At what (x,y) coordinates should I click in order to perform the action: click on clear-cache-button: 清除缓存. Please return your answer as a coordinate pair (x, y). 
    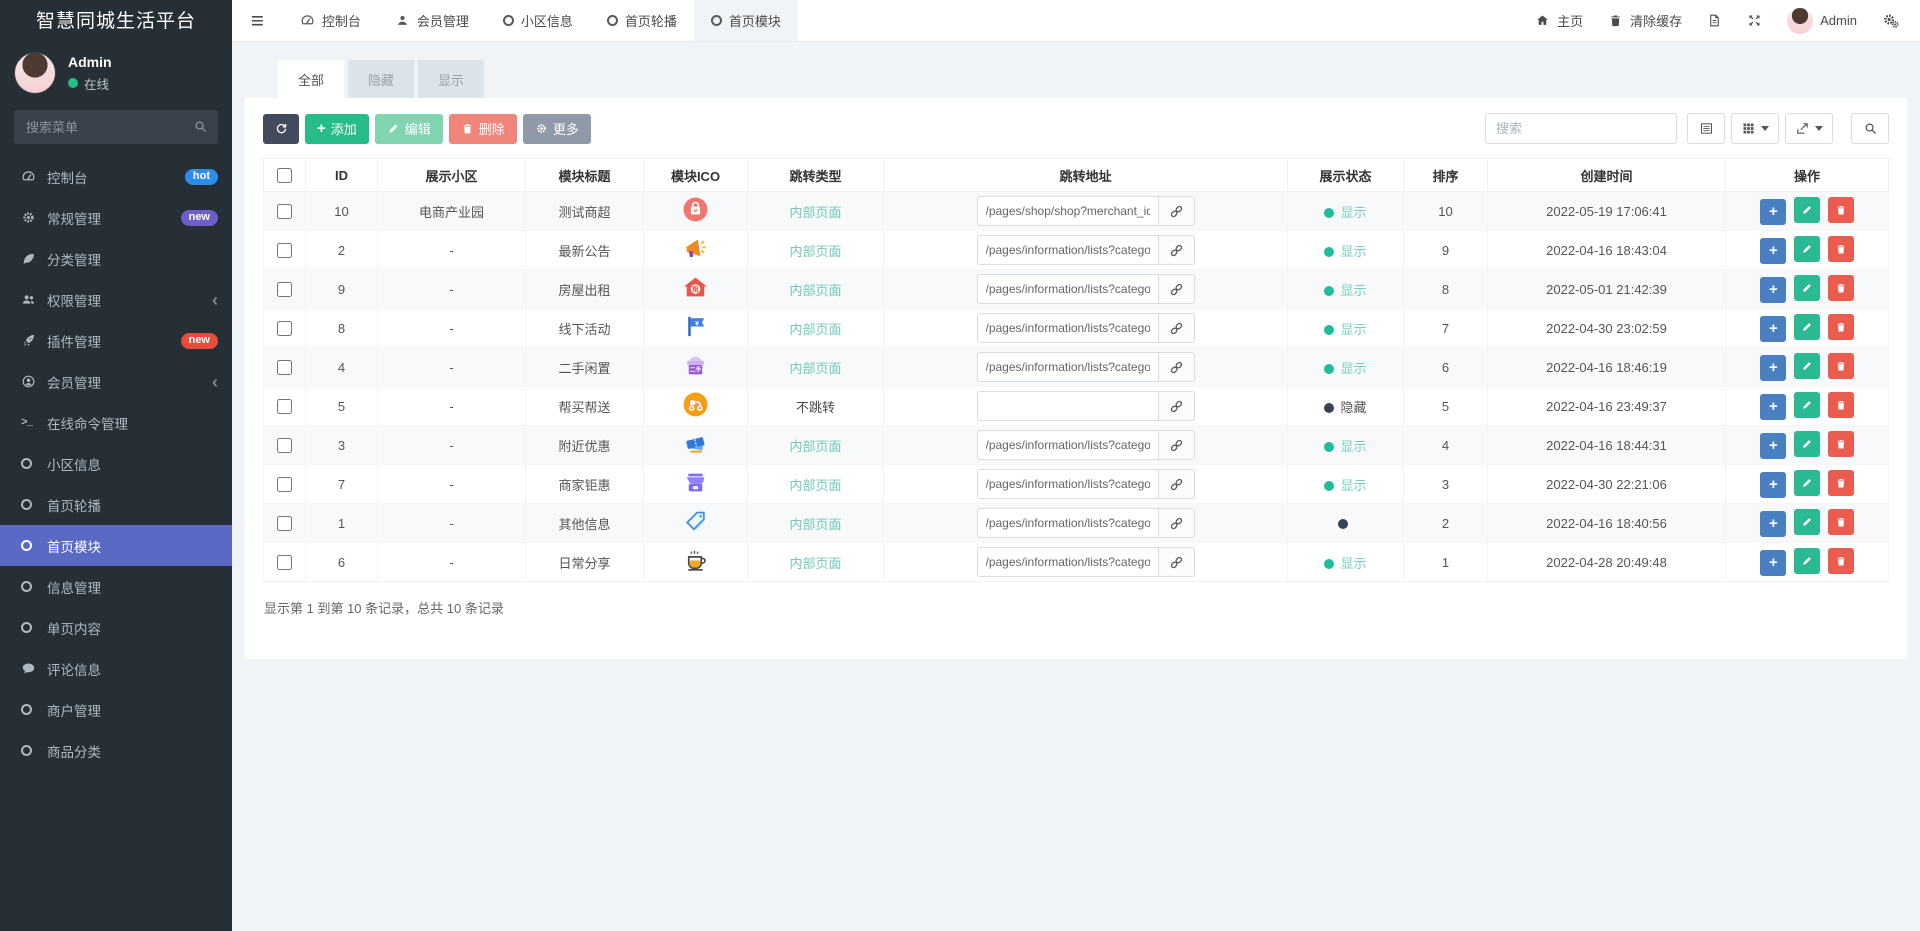
    Looking at the image, I should click on (1645, 20).